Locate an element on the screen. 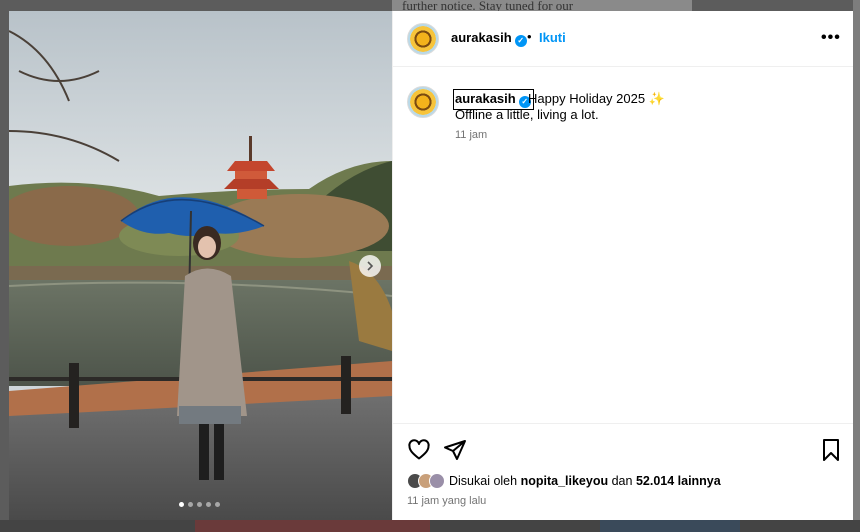 This screenshot has height=532, width=860. caption-time: 11 jam is located at coordinates (471, 135).